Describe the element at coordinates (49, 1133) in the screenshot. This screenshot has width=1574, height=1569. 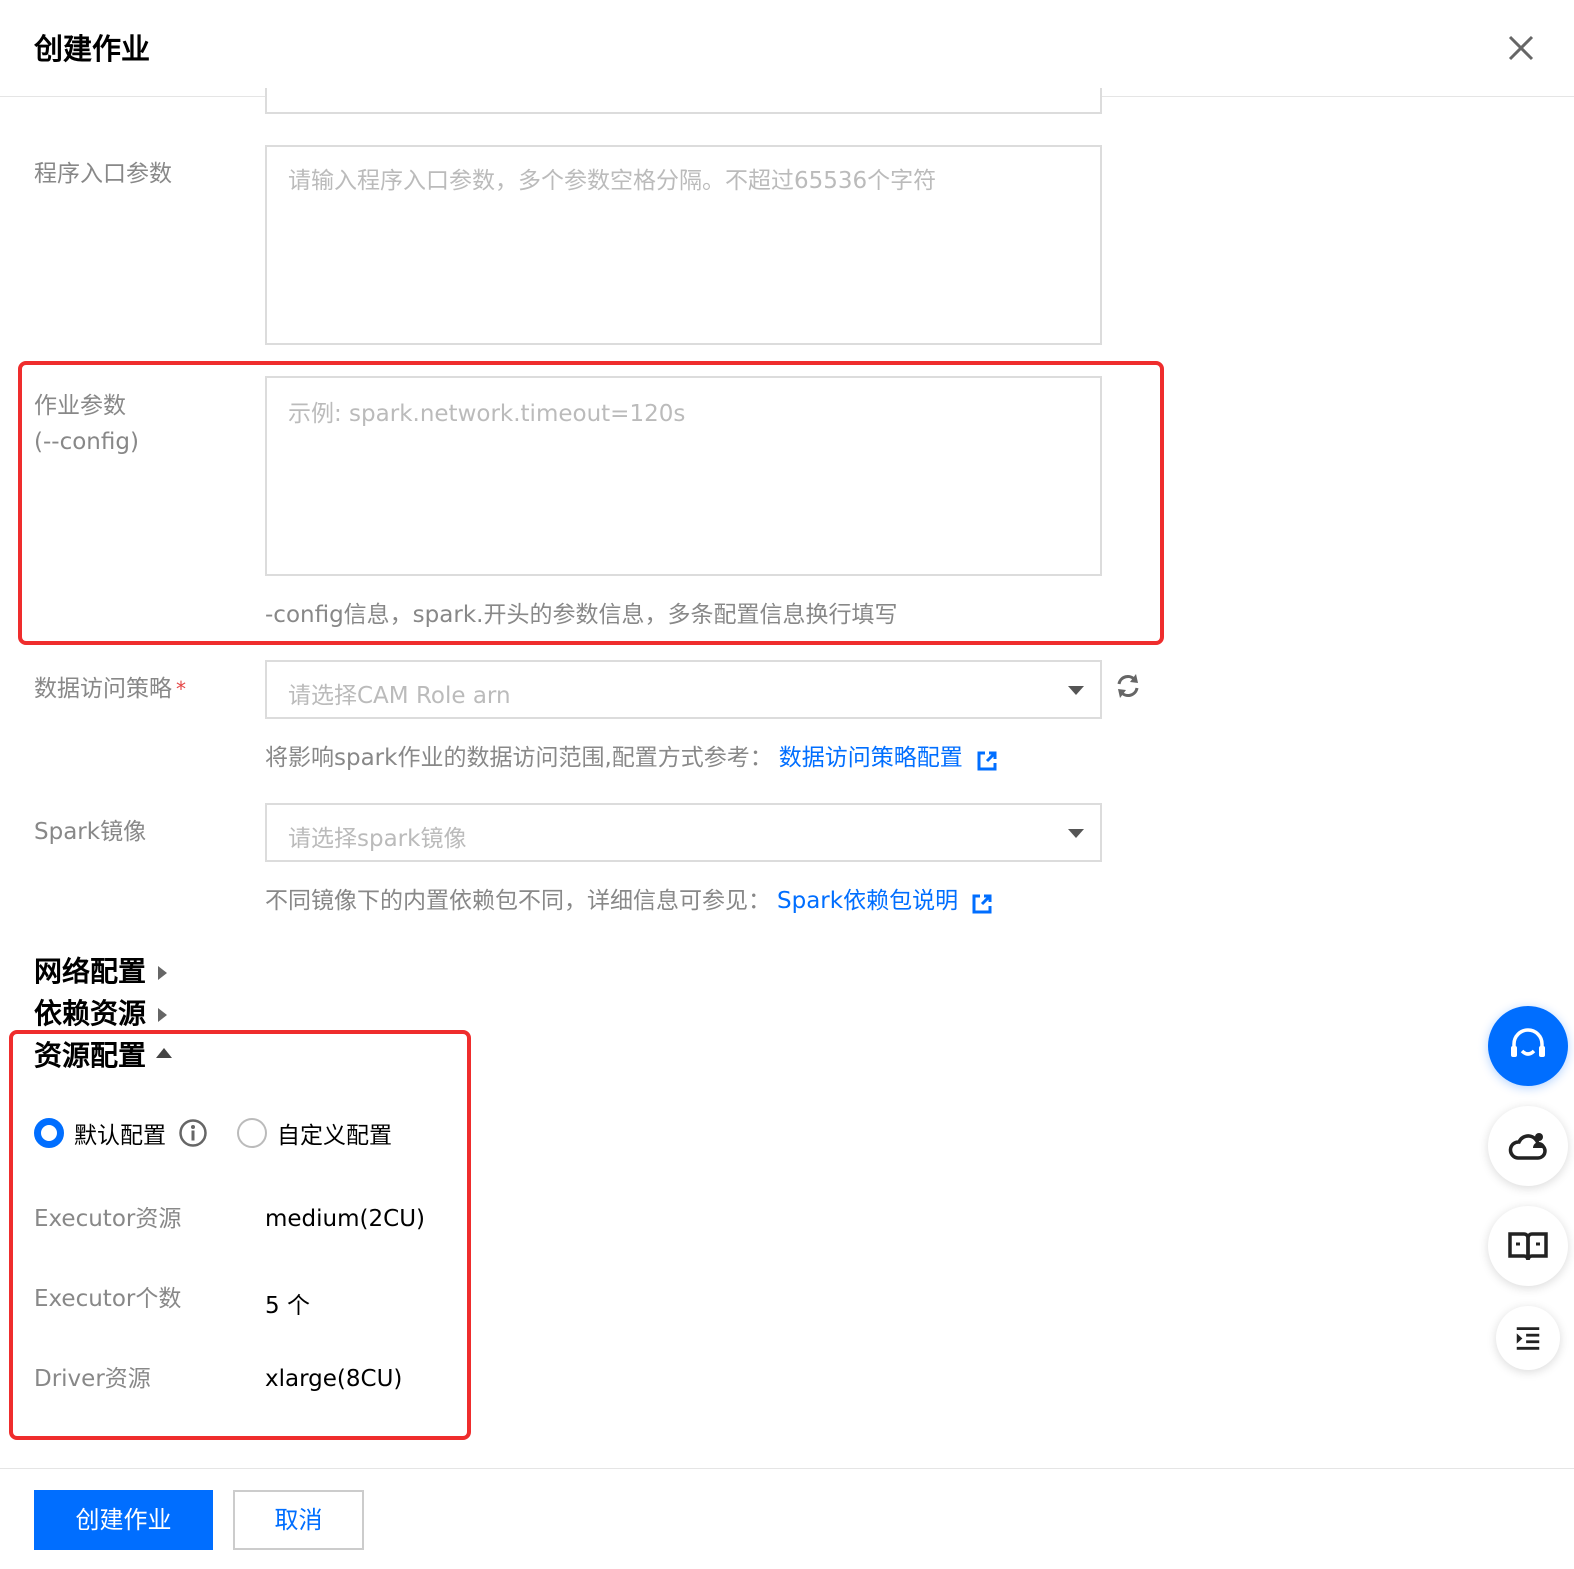
I see `radio-default` at that location.